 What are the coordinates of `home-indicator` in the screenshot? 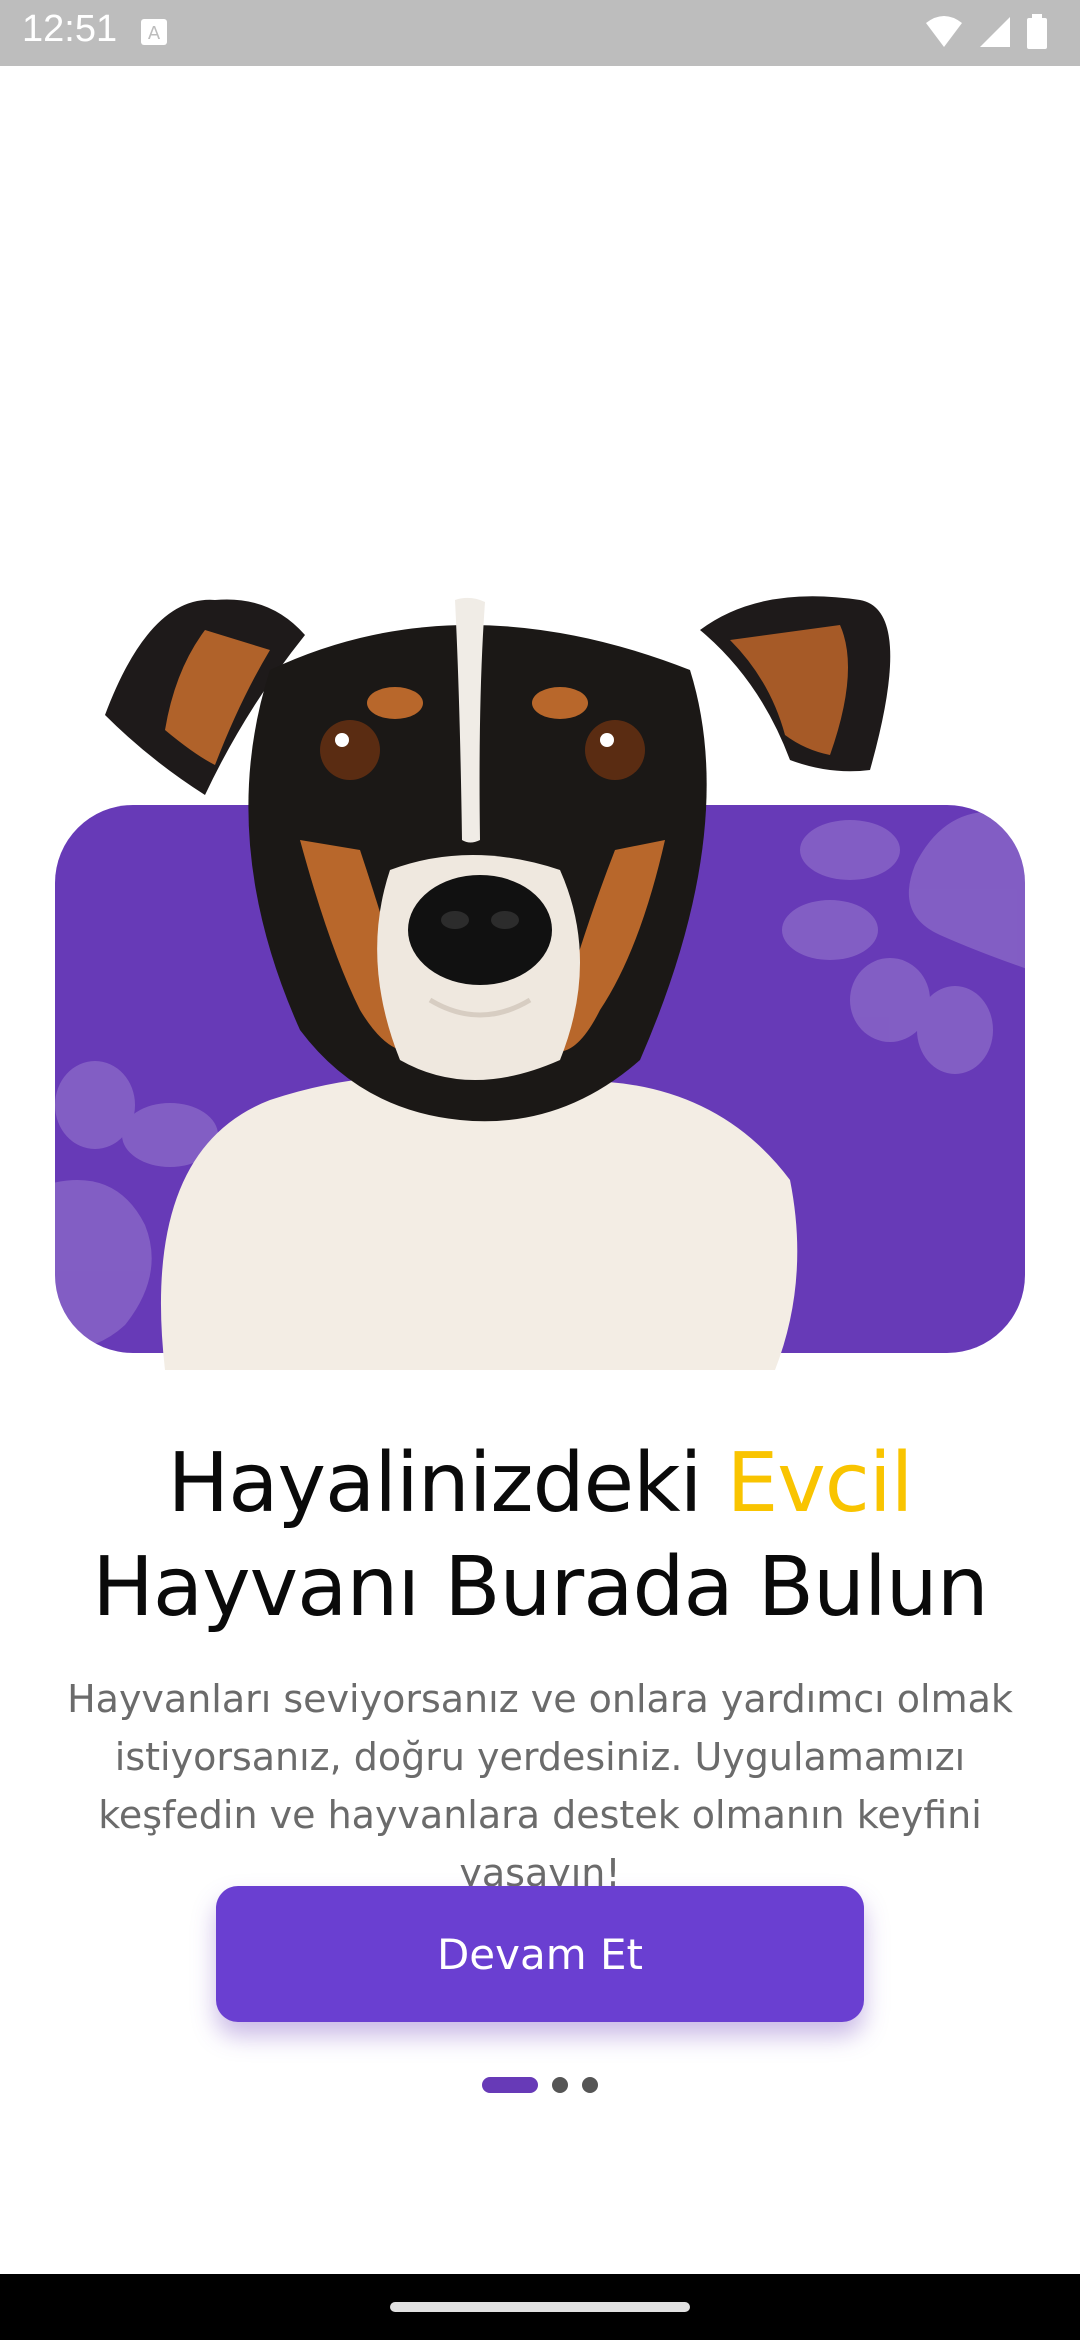 It's located at (540, 2307).